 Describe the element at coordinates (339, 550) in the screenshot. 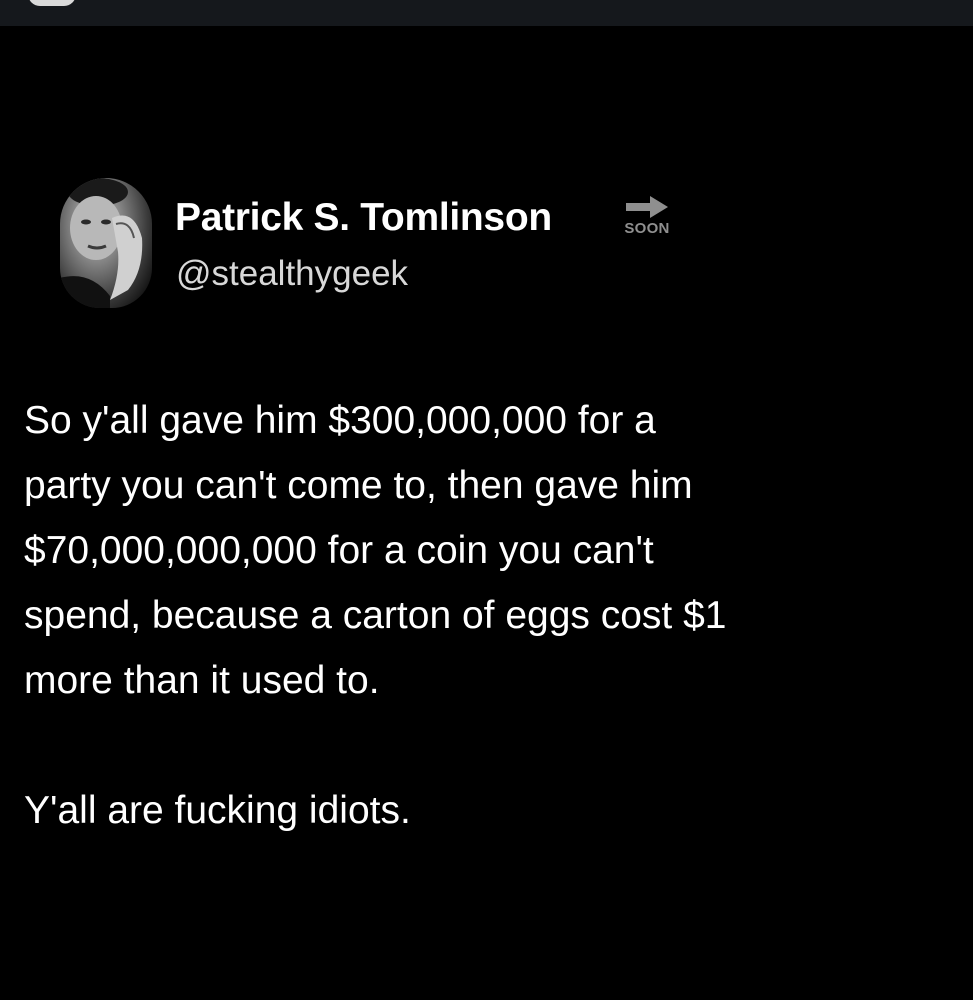

I see `tweet-text-line: $70,000,000,000 for a coin you can't` at that location.